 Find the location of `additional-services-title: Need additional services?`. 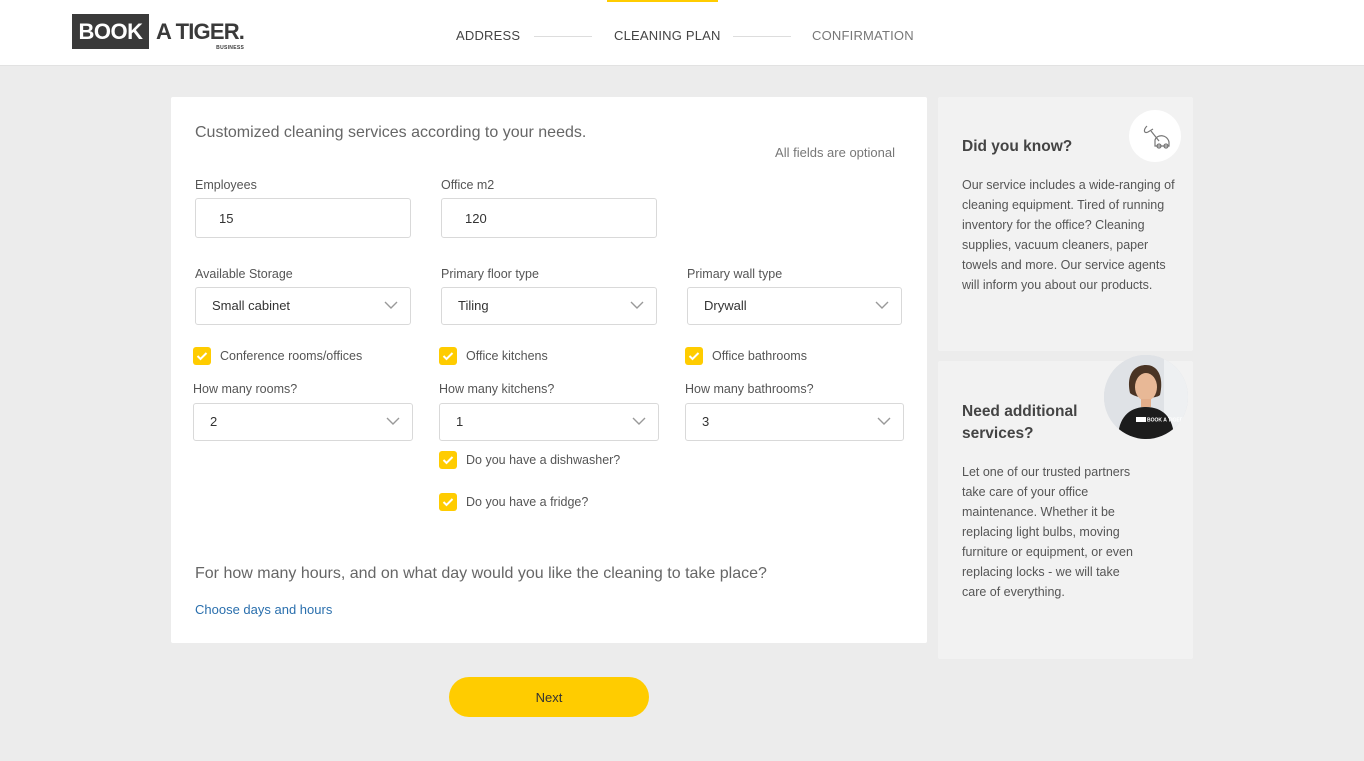

additional-services-title: Need additional services? is located at coordinates (1020, 422).